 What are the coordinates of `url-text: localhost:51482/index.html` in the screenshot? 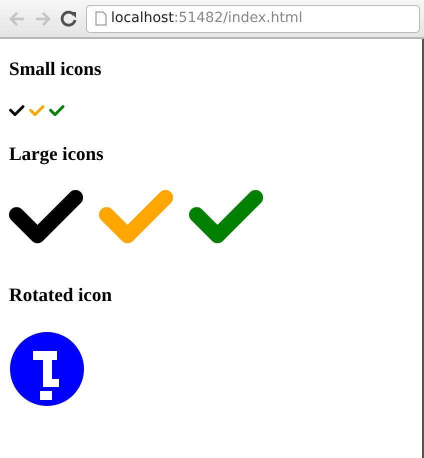 It's located at (206, 18).